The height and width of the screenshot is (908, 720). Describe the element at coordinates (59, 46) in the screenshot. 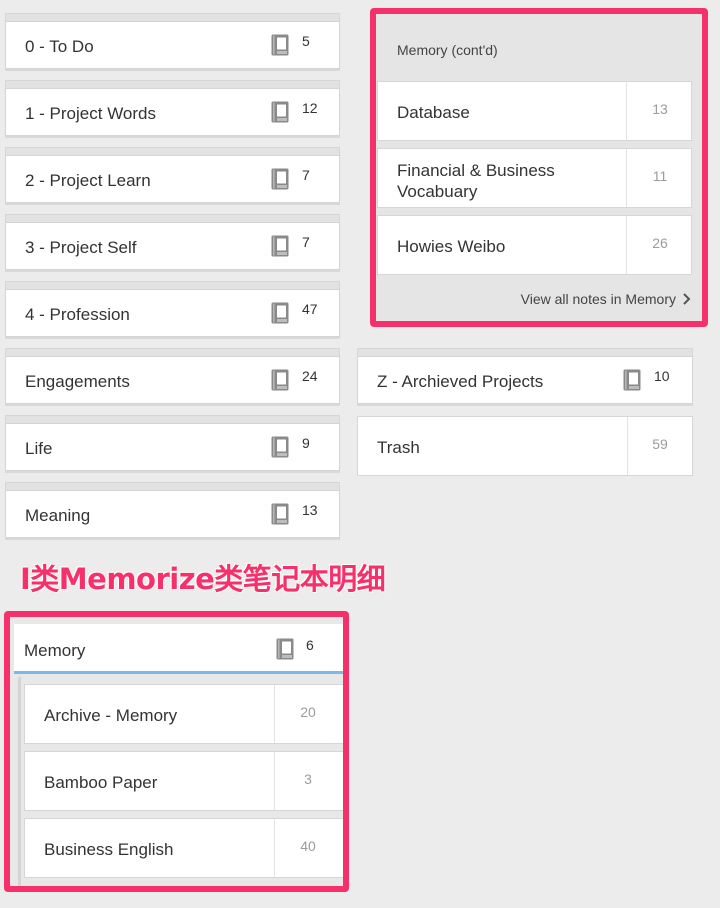

I see `stack-name: 0 - To Do` at that location.